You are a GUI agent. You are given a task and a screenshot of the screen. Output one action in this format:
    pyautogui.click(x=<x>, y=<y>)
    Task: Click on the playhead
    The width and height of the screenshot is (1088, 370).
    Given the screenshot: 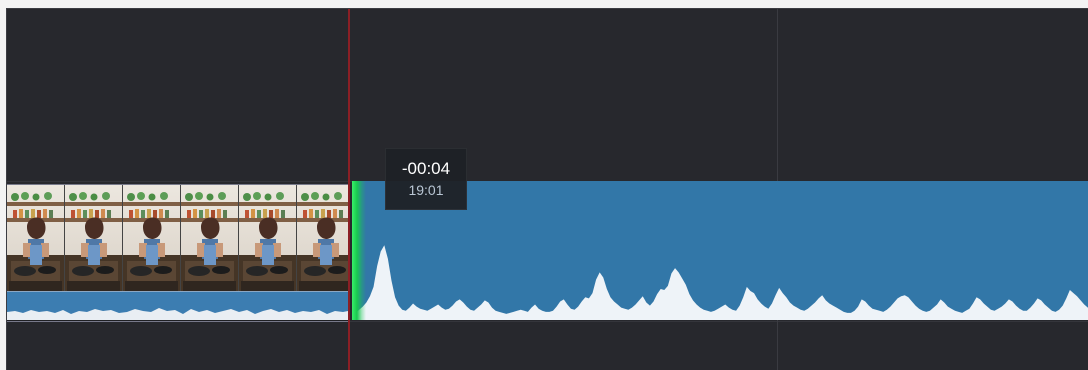 What is the action you would take?
    pyautogui.click(x=349, y=189)
    